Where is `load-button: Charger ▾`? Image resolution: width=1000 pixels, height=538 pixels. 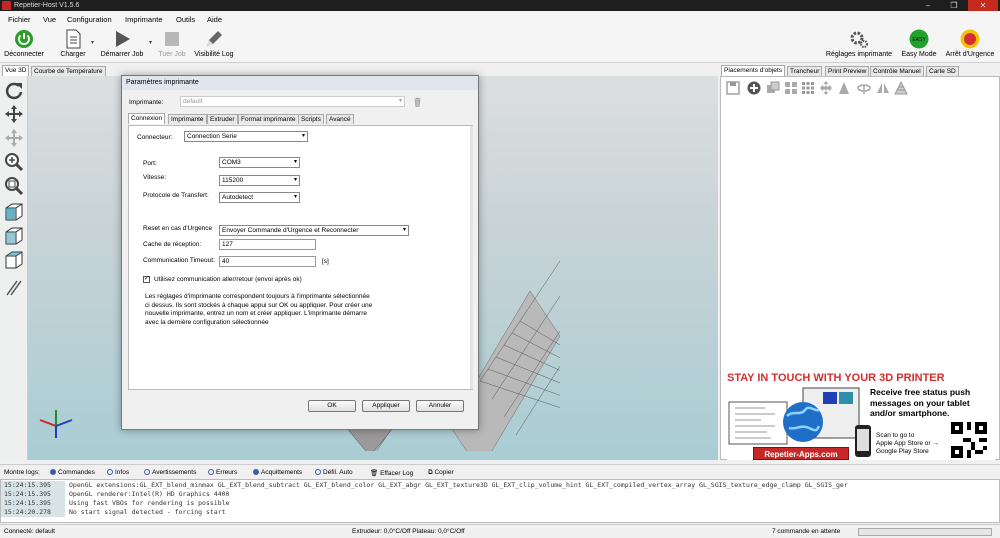
load-button: Charger ▾ is located at coordinates (76, 45).